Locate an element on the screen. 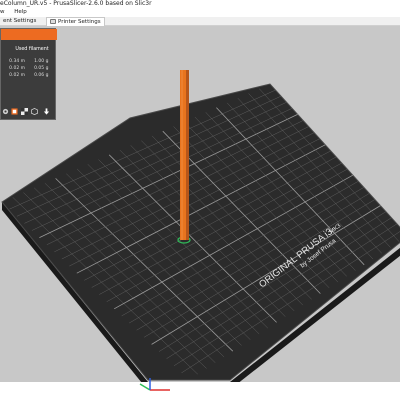 The height and width of the screenshot is (400, 400). cube-icon is located at coordinates (34, 111).